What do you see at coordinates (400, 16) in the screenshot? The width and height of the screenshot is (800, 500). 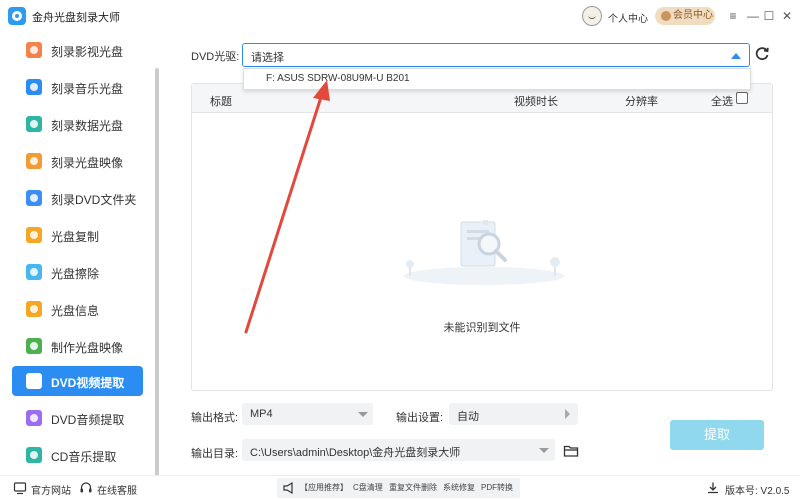 I see `title-bar: 金舟光盘刻录大师 个人中心 会员中心 ≡ — ☐ ✕` at bounding box center [400, 16].